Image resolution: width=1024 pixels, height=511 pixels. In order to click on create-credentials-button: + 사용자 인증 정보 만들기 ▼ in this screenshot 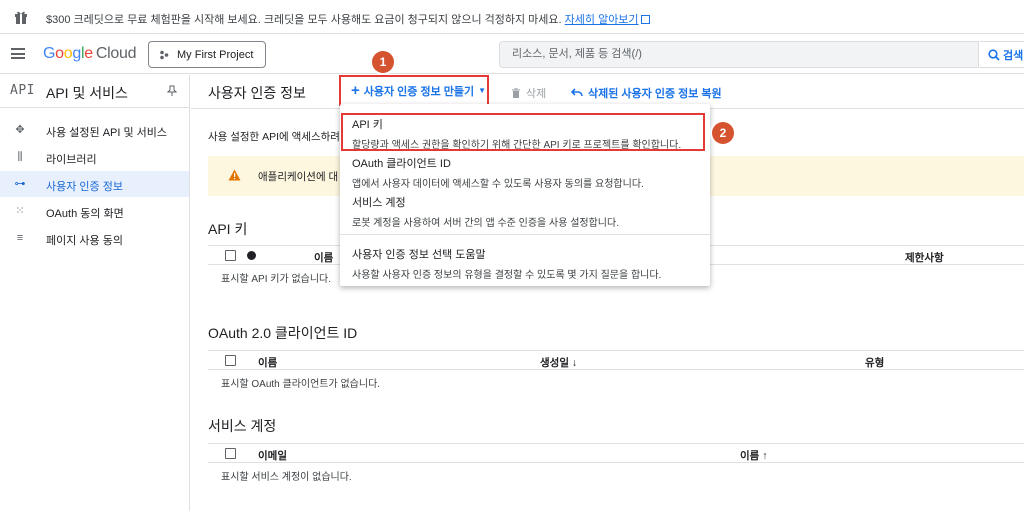, I will do `click(414, 90)`.